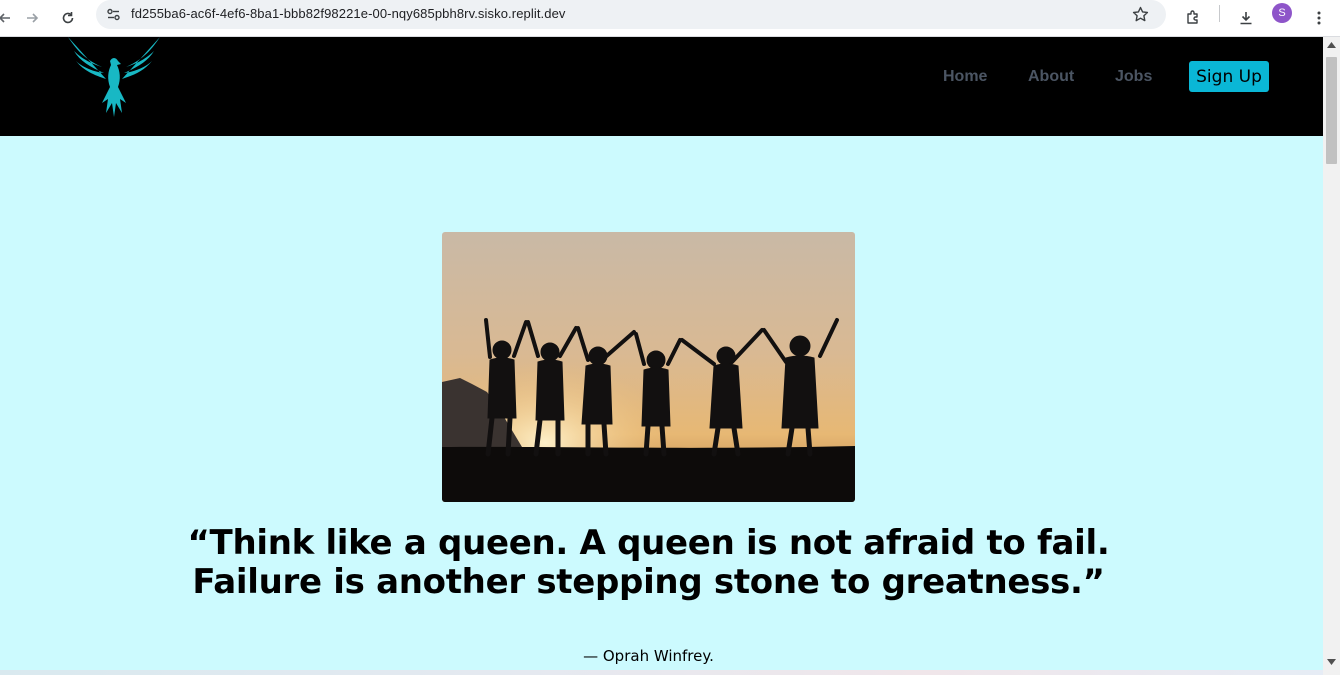 The width and height of the screenshot is (1340, 675). Describe the element at coordinates (1219, 13) in the screenshot. I see `toolbar-divider` at that location.